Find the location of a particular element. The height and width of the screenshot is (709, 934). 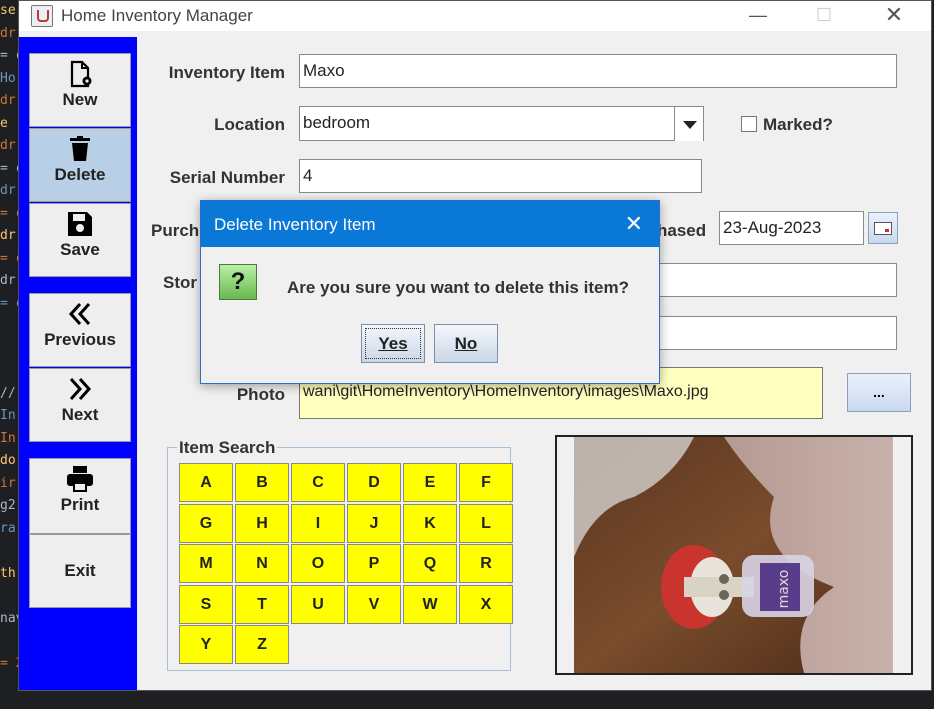

letter-button-p: P is located at coordinates (374, 563).